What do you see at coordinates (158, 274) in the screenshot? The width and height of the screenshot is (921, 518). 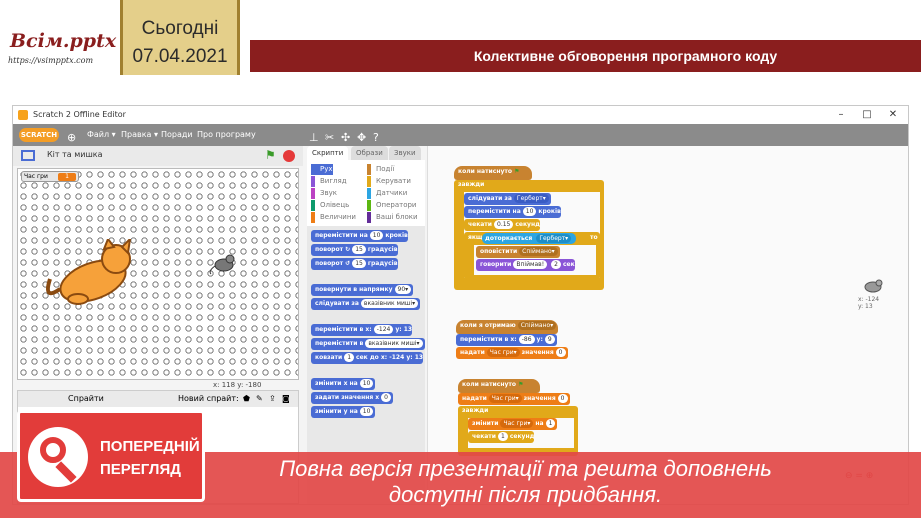 I see `stage-canvas` at bounding box center [158, 274].